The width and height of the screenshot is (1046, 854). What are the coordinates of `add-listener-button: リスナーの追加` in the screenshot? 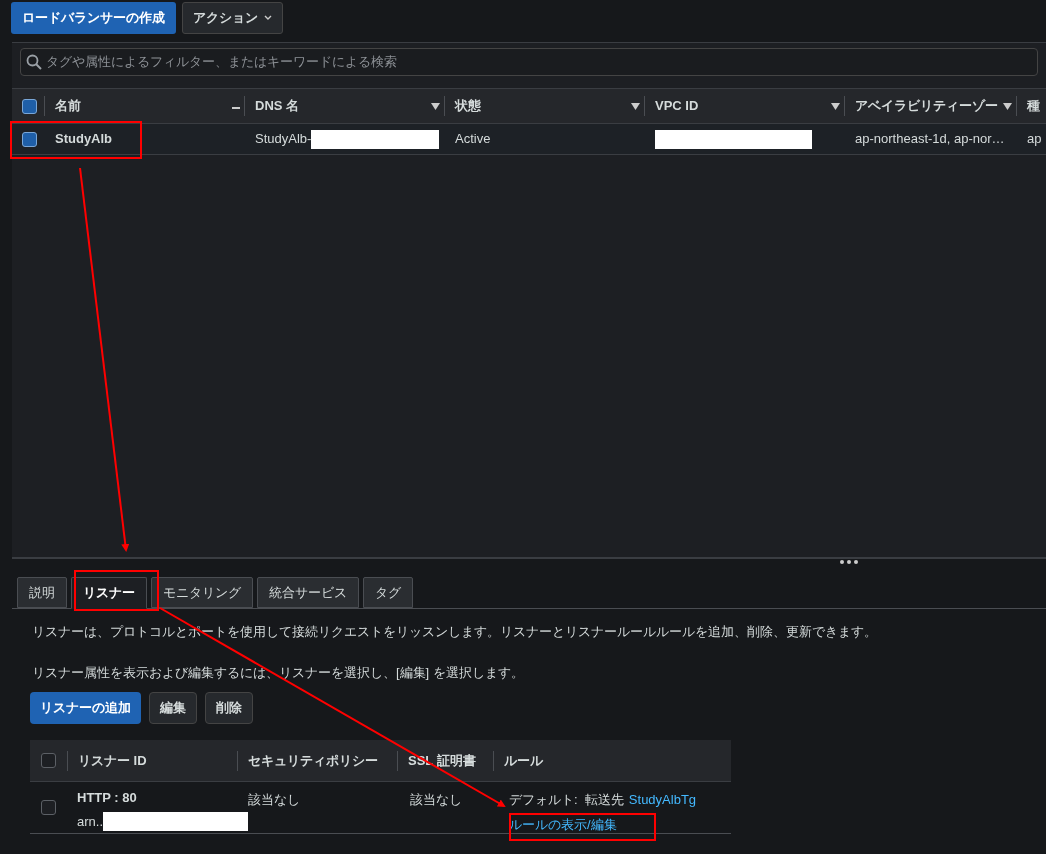 It's located at (85, 708).